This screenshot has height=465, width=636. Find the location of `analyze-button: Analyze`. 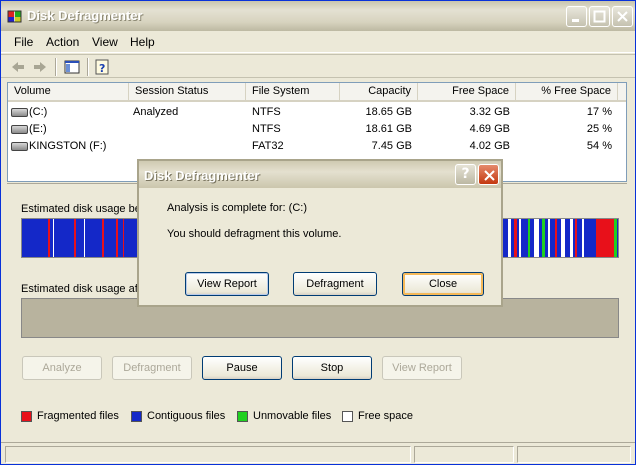

analyze-button: Analyze is located at coordinates (62, 368).